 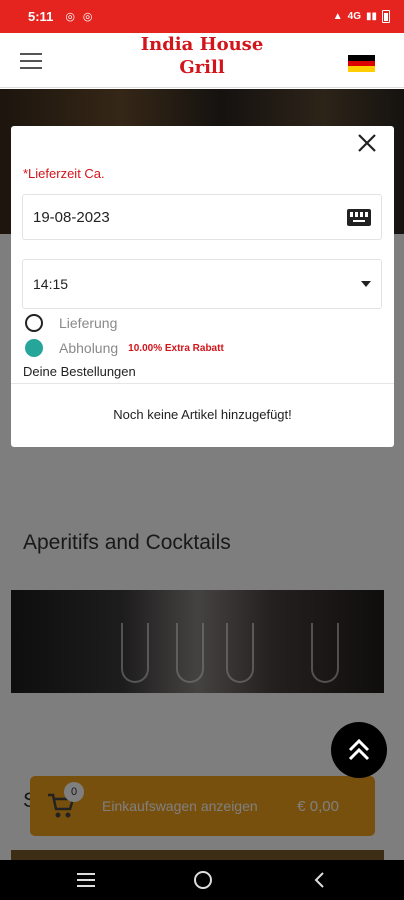 I want to click on keyboard-icon, so click(x=359, y=217).